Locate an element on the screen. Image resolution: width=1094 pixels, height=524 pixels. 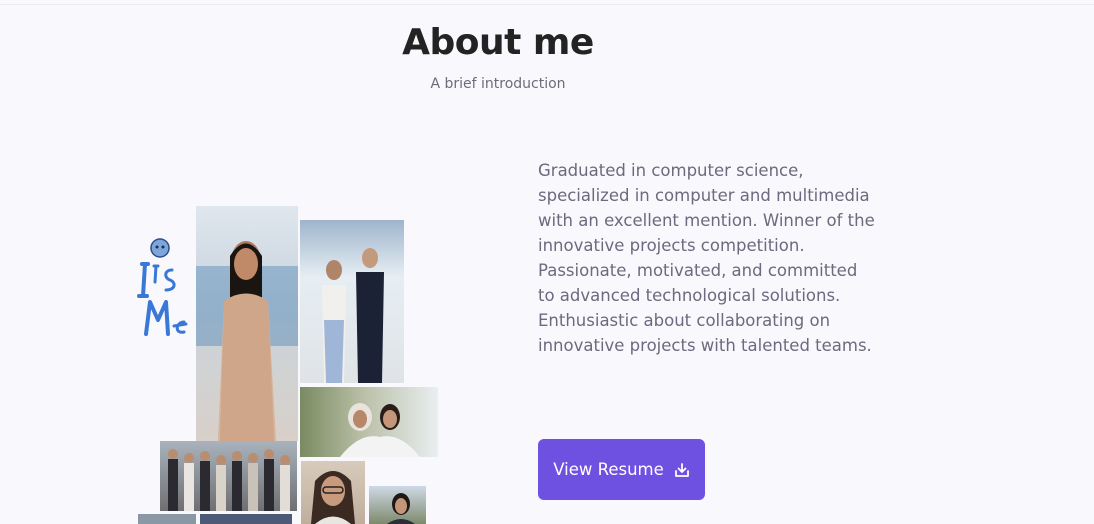
outdoor-photo is located at coordinates (397, 505).